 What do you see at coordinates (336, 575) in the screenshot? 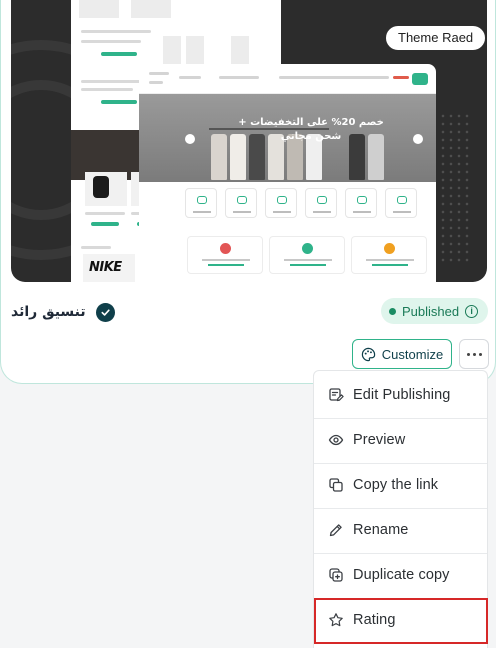
I see `duplicate-icon` at bounding box center [336, 575].